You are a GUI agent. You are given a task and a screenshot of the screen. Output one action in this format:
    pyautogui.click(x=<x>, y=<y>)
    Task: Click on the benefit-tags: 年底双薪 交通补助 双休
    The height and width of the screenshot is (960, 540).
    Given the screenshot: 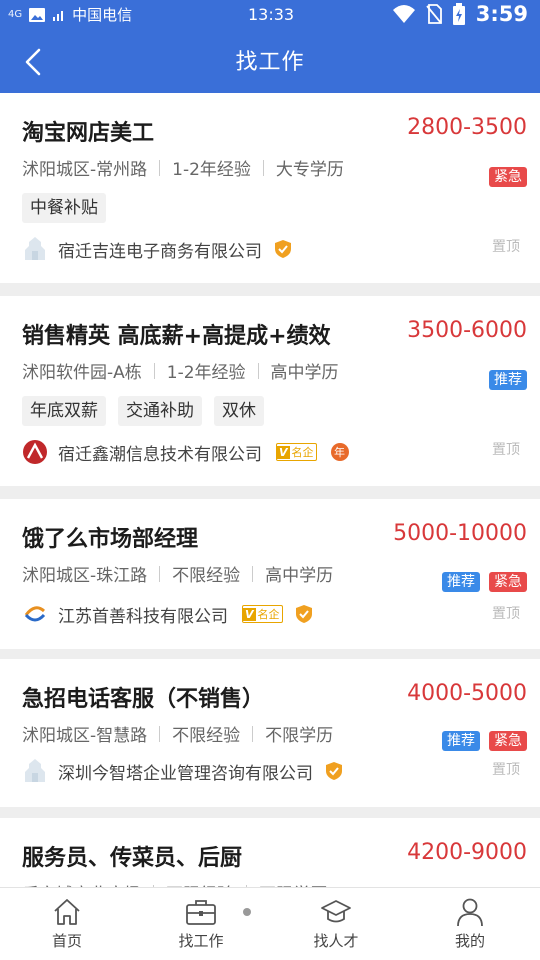 What is the action you would take?
    pyautogui.click(x=143, y=411)
    